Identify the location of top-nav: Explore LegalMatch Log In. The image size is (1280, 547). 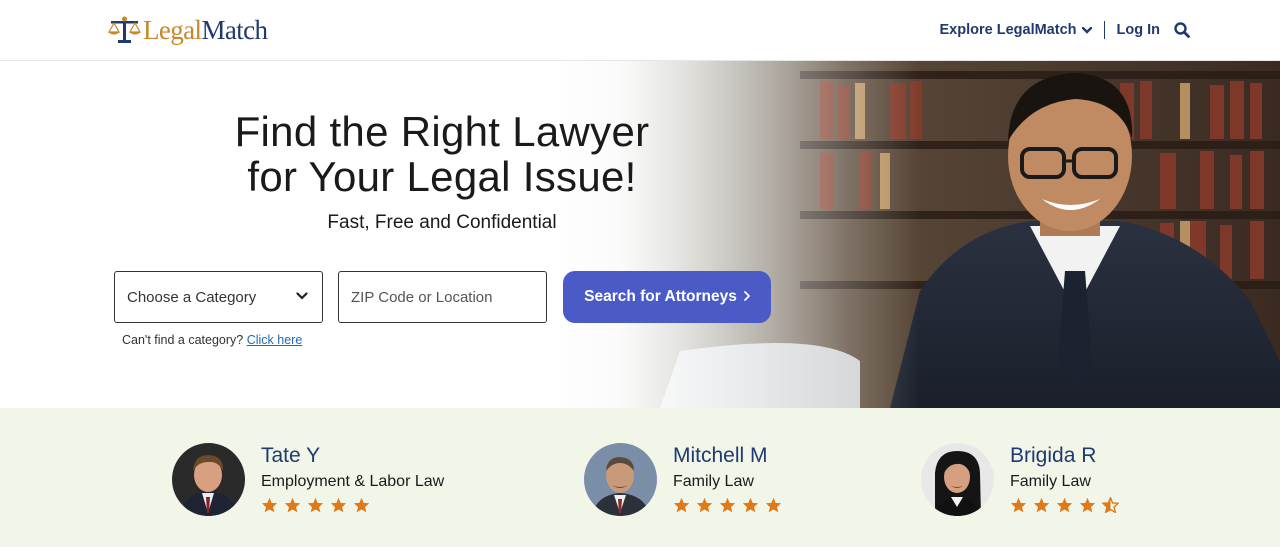
(1065, 30).